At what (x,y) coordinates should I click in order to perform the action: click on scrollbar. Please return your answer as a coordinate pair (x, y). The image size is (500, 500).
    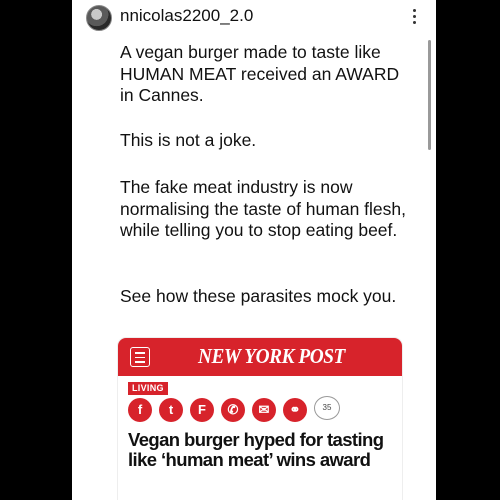
    Looking at the image, I should click on (429, 95).